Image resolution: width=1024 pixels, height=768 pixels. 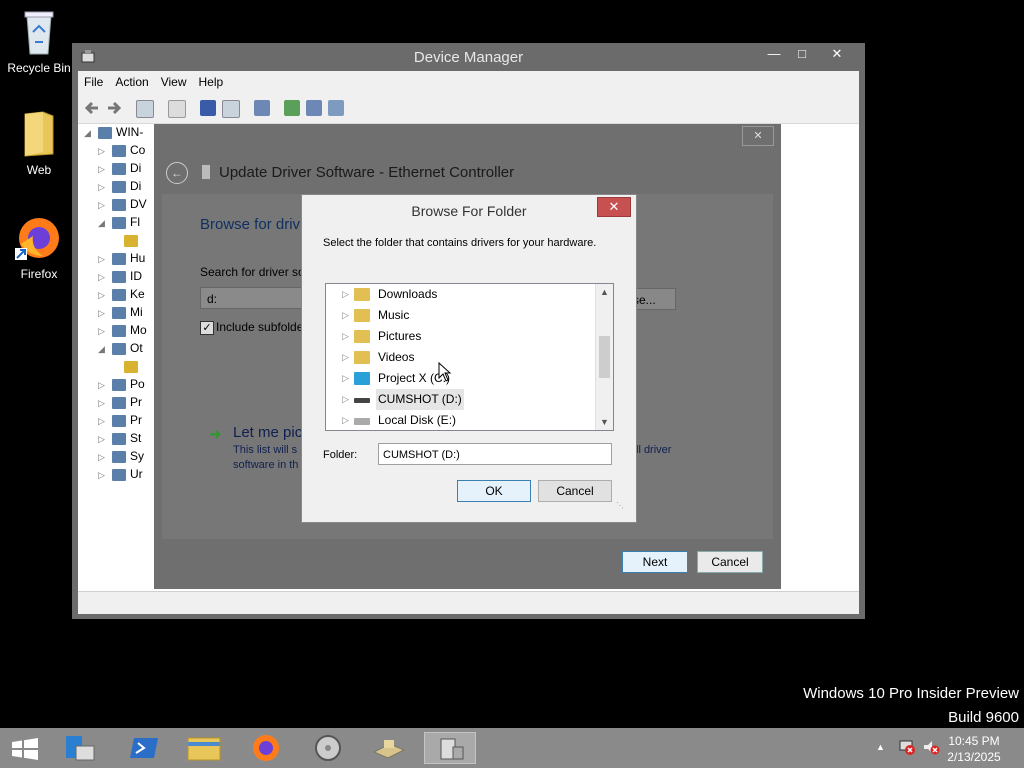 What do you see at coordinates (120, 278) in the screenshot?
I see `tree-item: ▷ ID` at bounding box center [120, 278].